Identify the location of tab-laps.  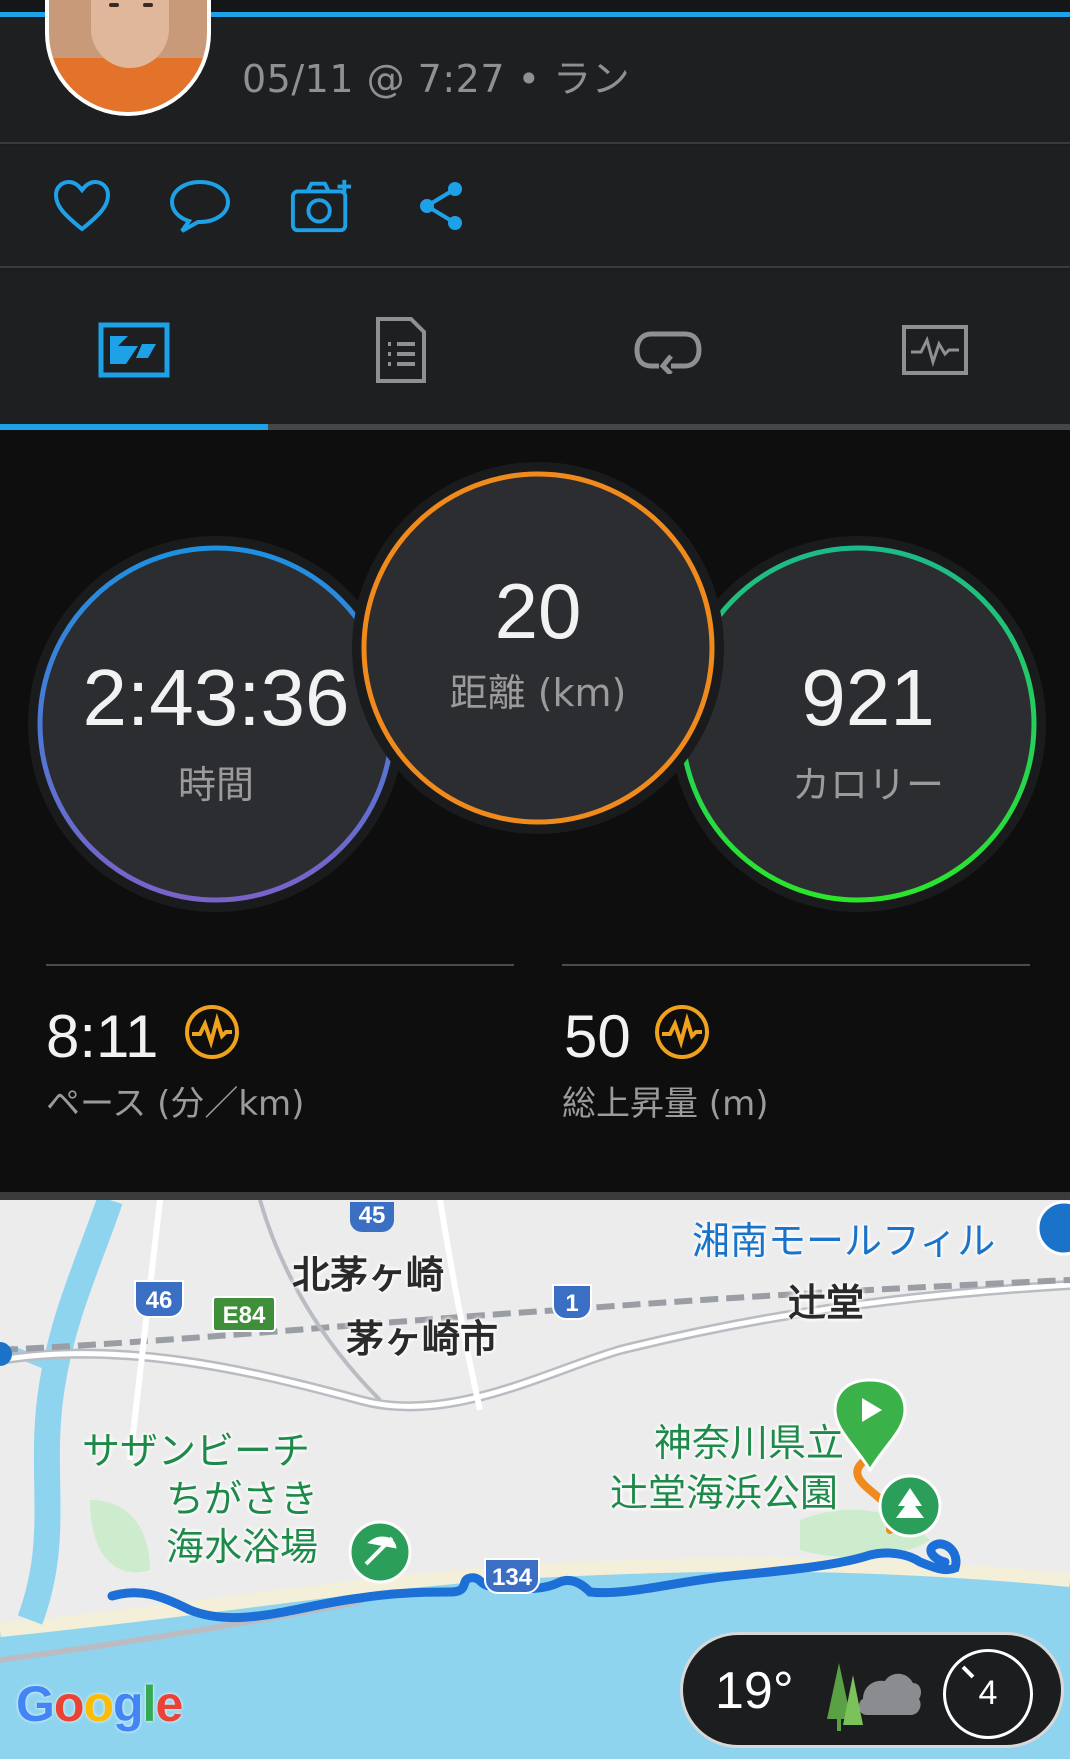
(667, 350).